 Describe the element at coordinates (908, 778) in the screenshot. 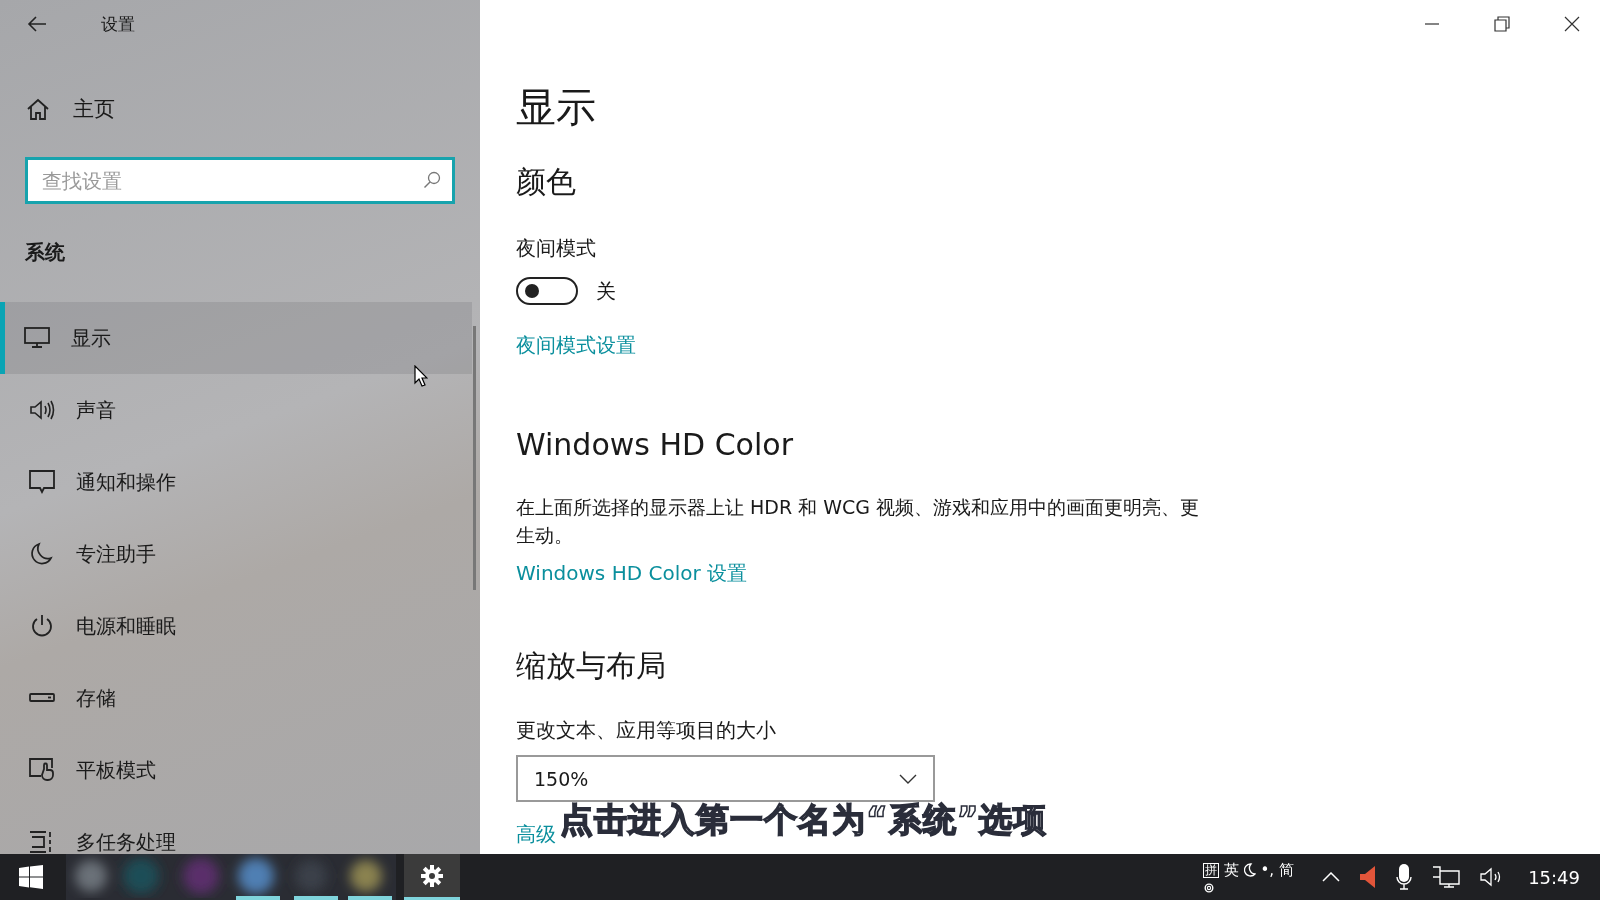

I see `chevron-down-icon` at that location.